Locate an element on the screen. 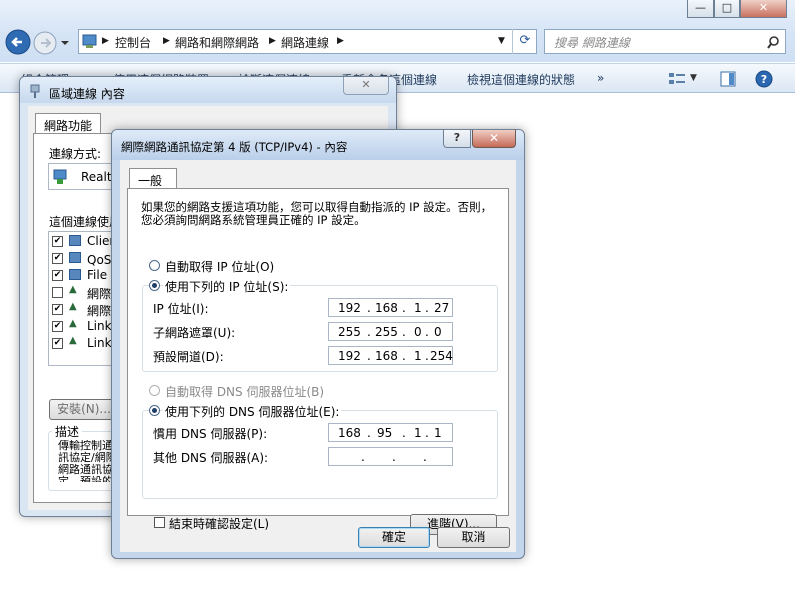 Image resolution: width=795 pixels, height=595 pixels. default-gateway-field: 192. 168. 1. 254 is located at coordinates (390, 355).